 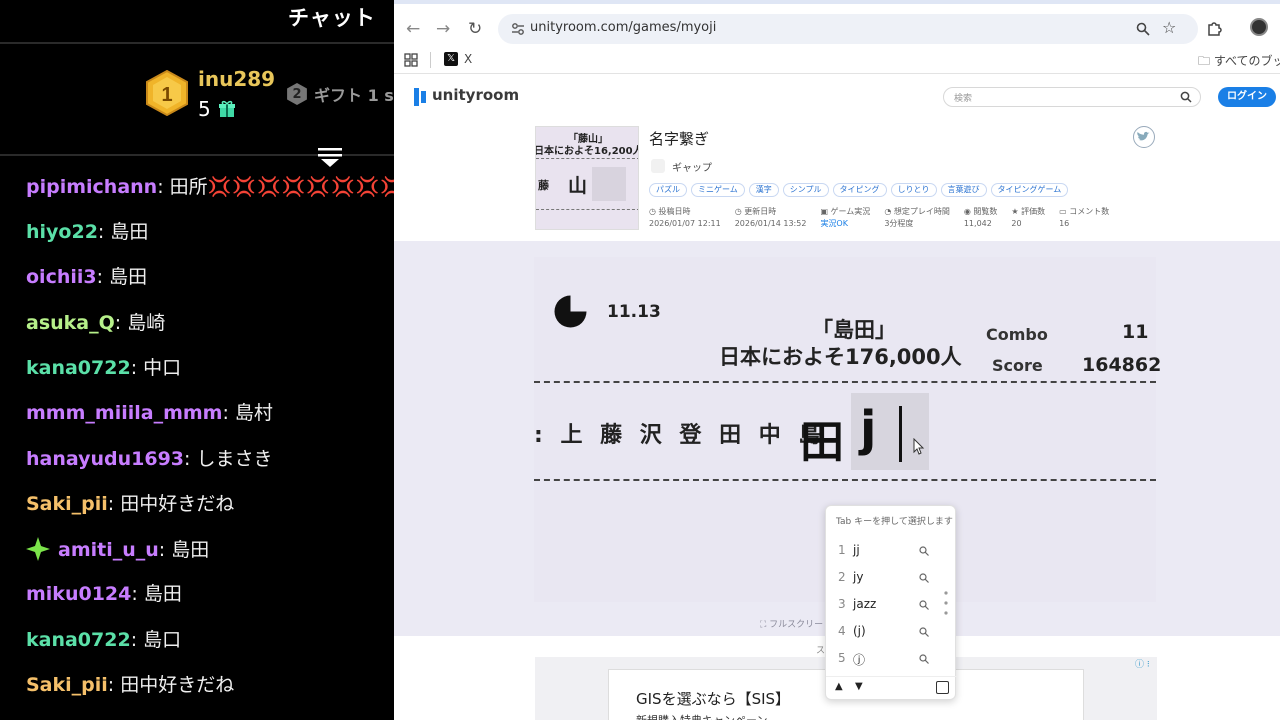 What do you see at coordinates (166, 95) in the screenshot?
I see `rank-1-number: 1` at bounding box center [166, 95].